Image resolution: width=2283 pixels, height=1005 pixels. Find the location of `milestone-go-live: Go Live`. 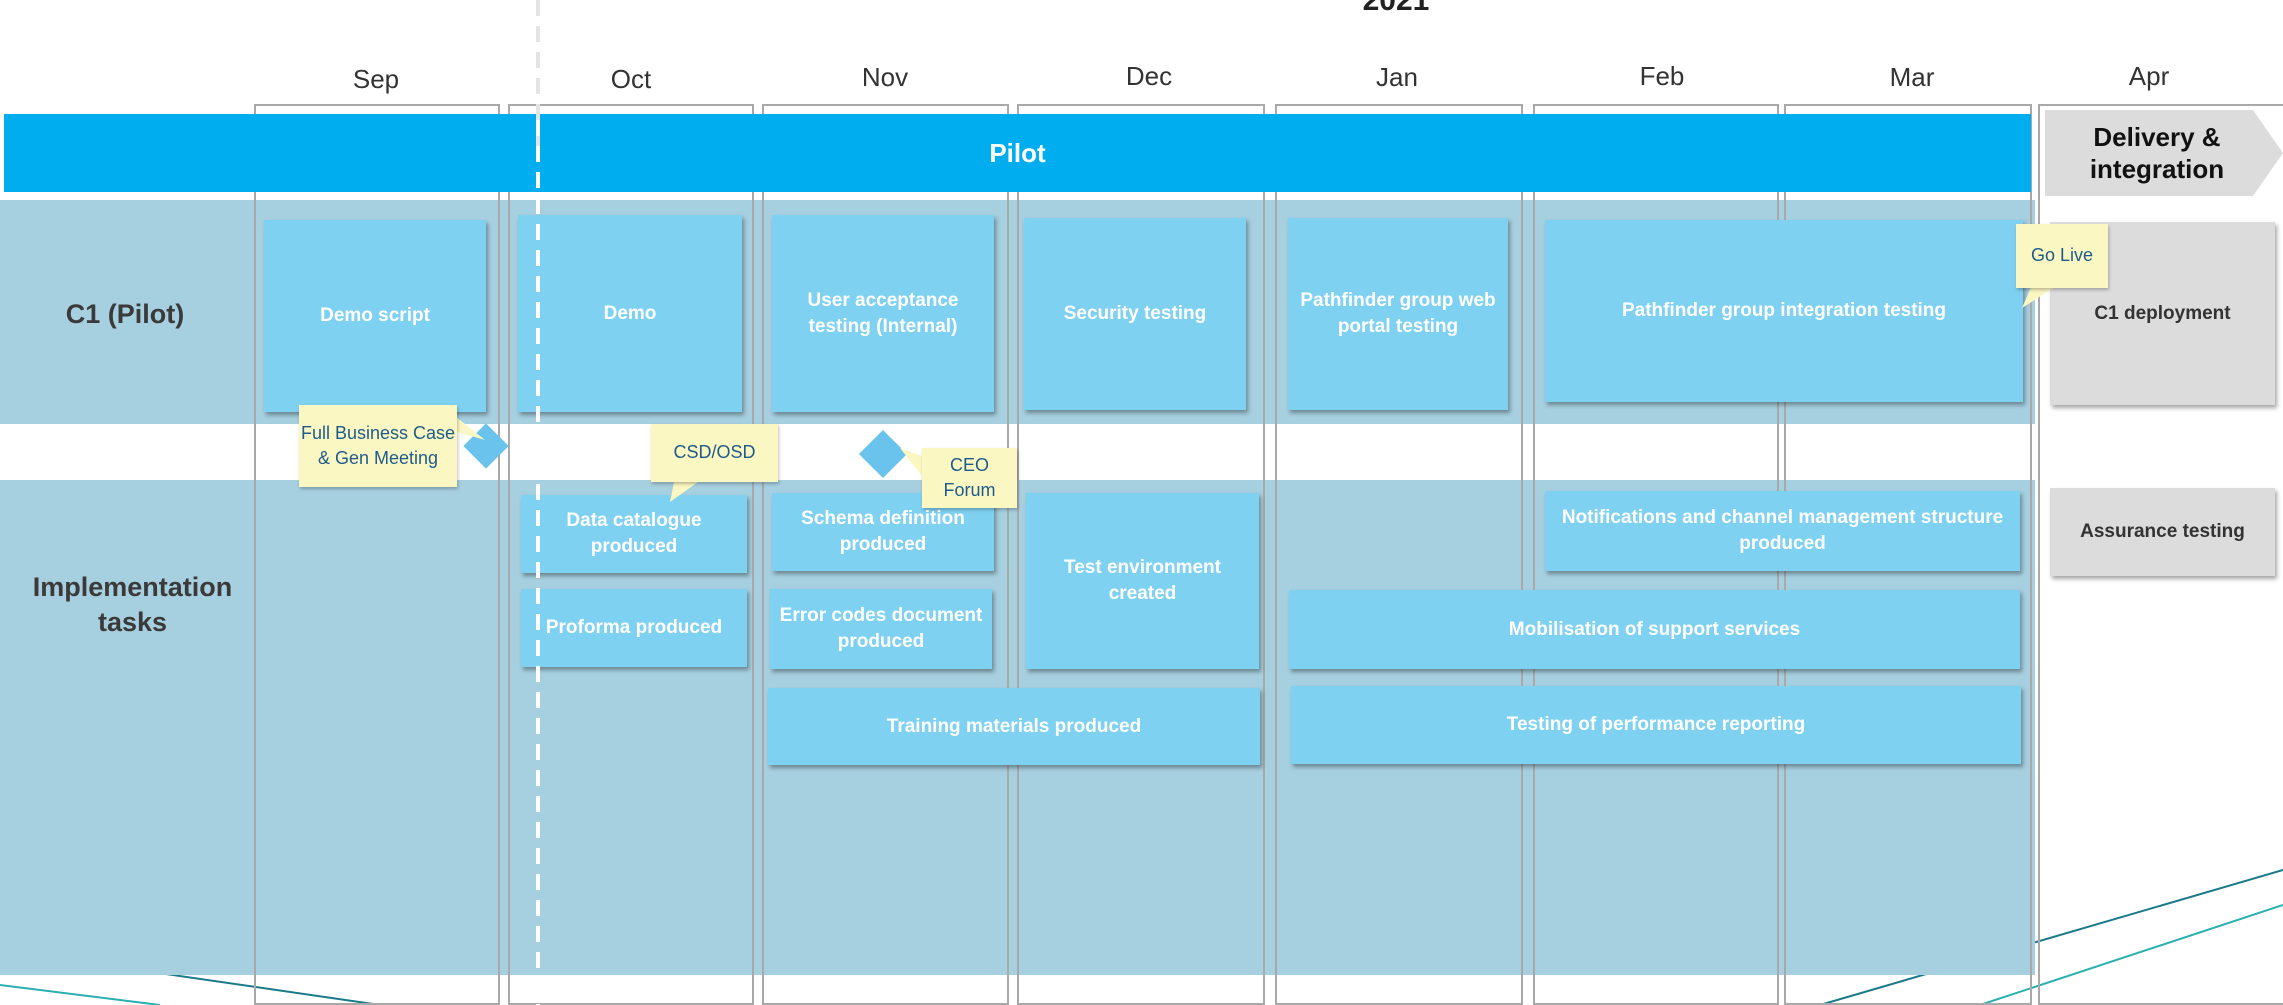

milestone-go-live: Go Live is located at coordinates (2062, 256).